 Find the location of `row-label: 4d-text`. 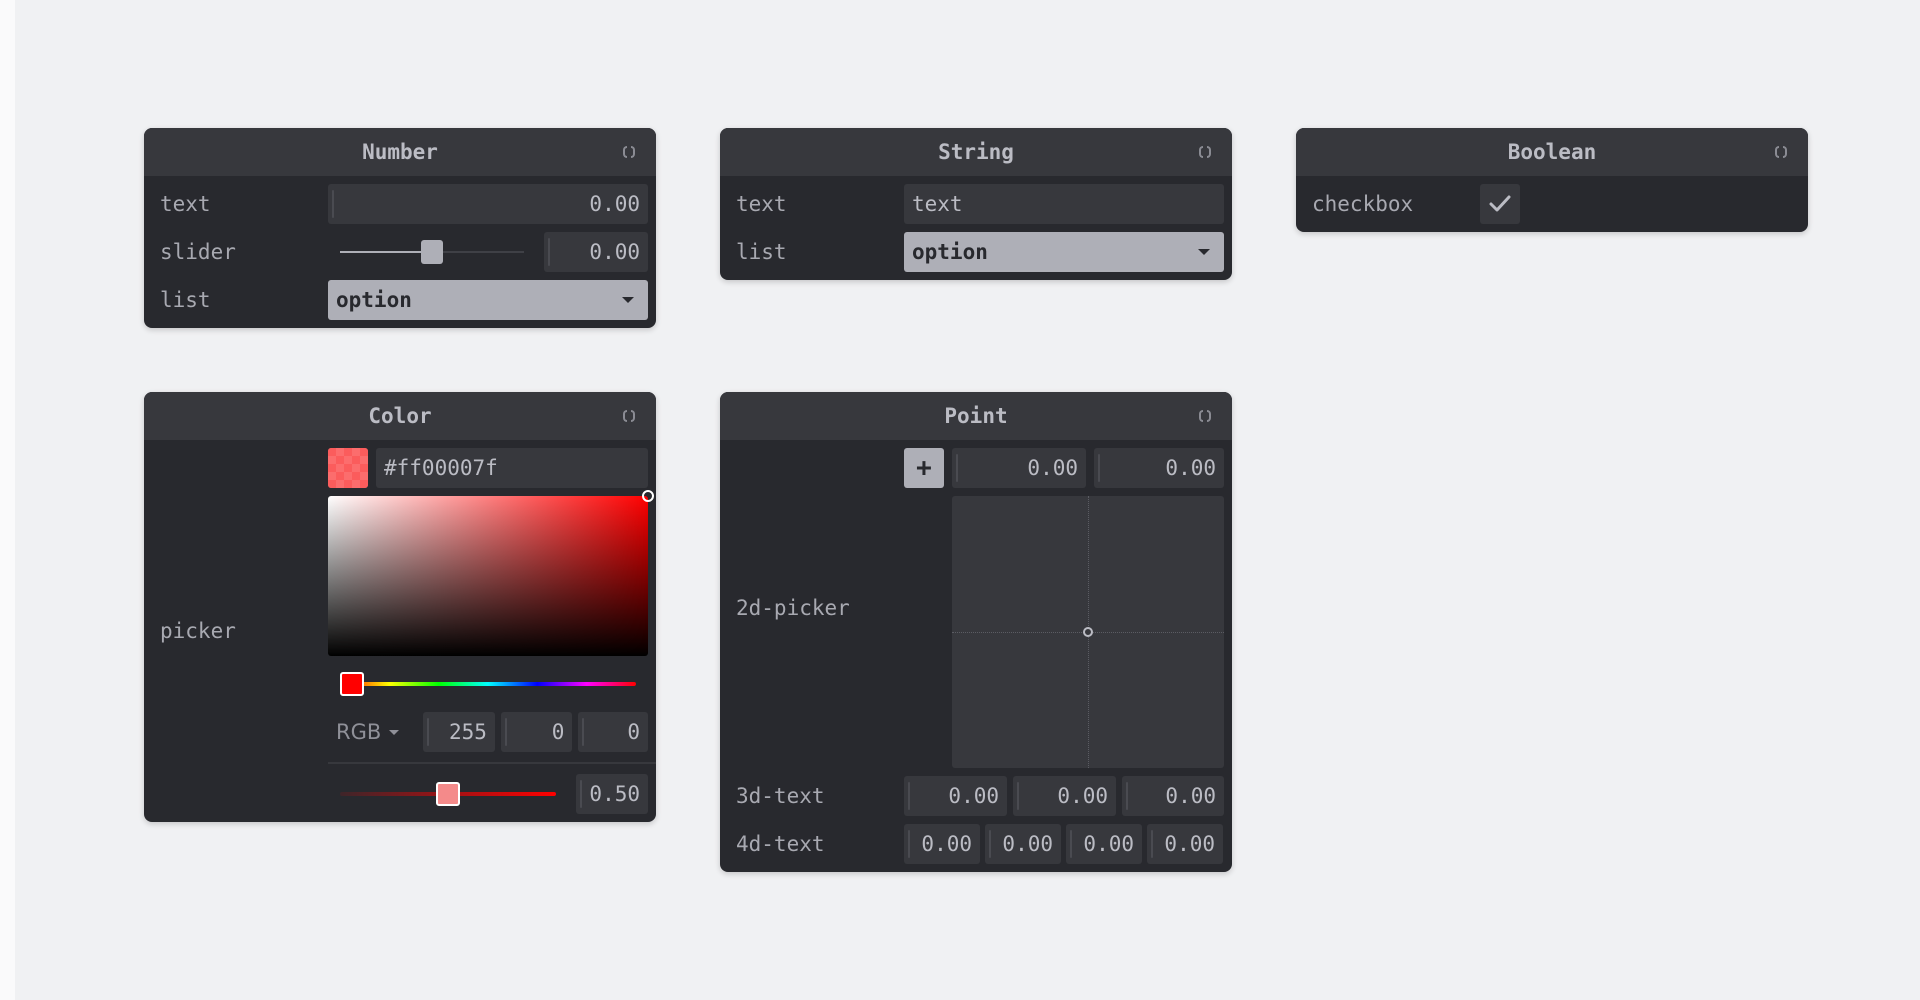

row-label: 4d-text is located at coordinates (780, 844).